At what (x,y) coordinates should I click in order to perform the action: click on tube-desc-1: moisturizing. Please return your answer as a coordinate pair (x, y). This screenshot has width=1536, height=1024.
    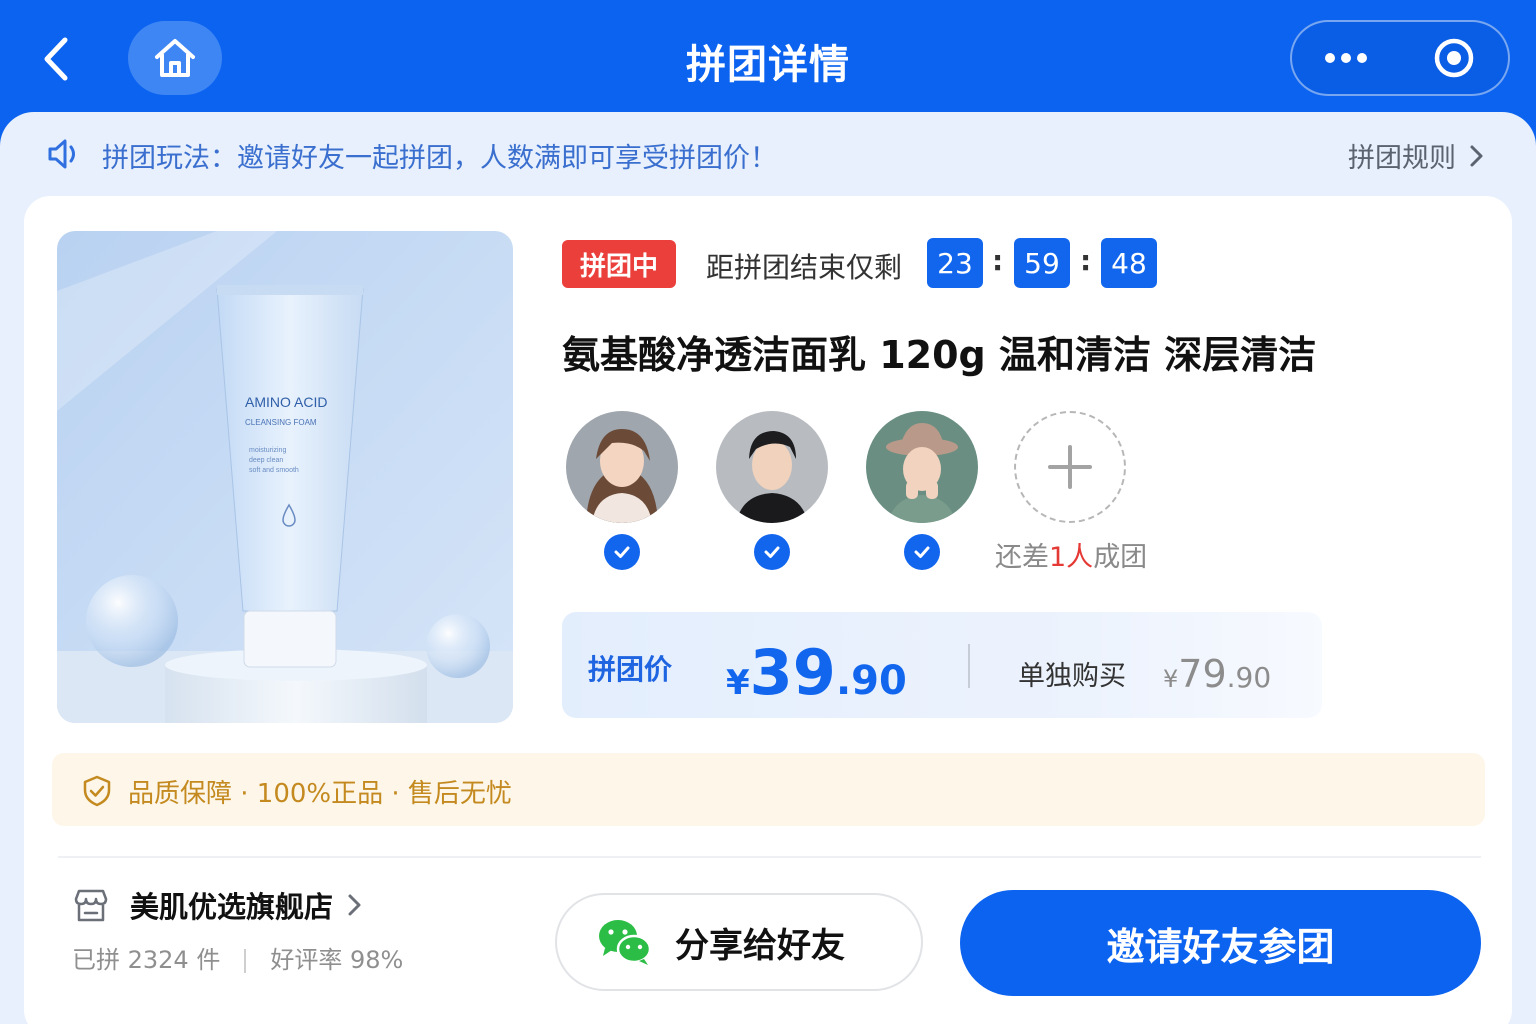
    Looking at the image, I should click on (267, 450).